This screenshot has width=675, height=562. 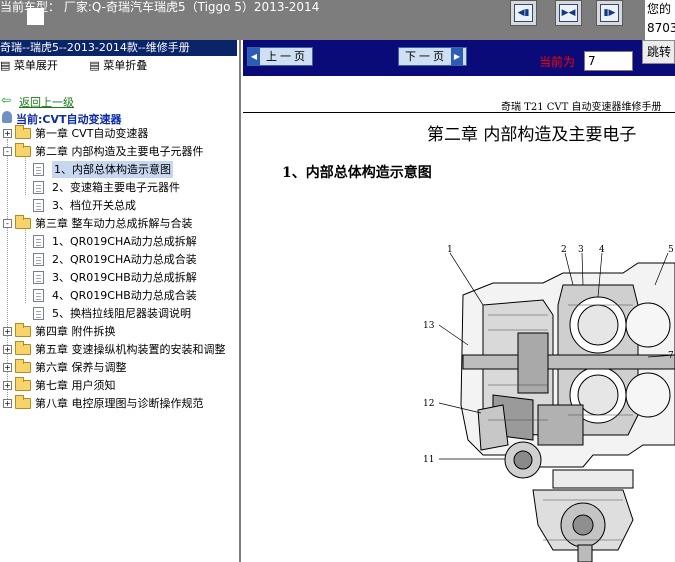 I want to click on current-location-icon, so click(x=7, y=117).